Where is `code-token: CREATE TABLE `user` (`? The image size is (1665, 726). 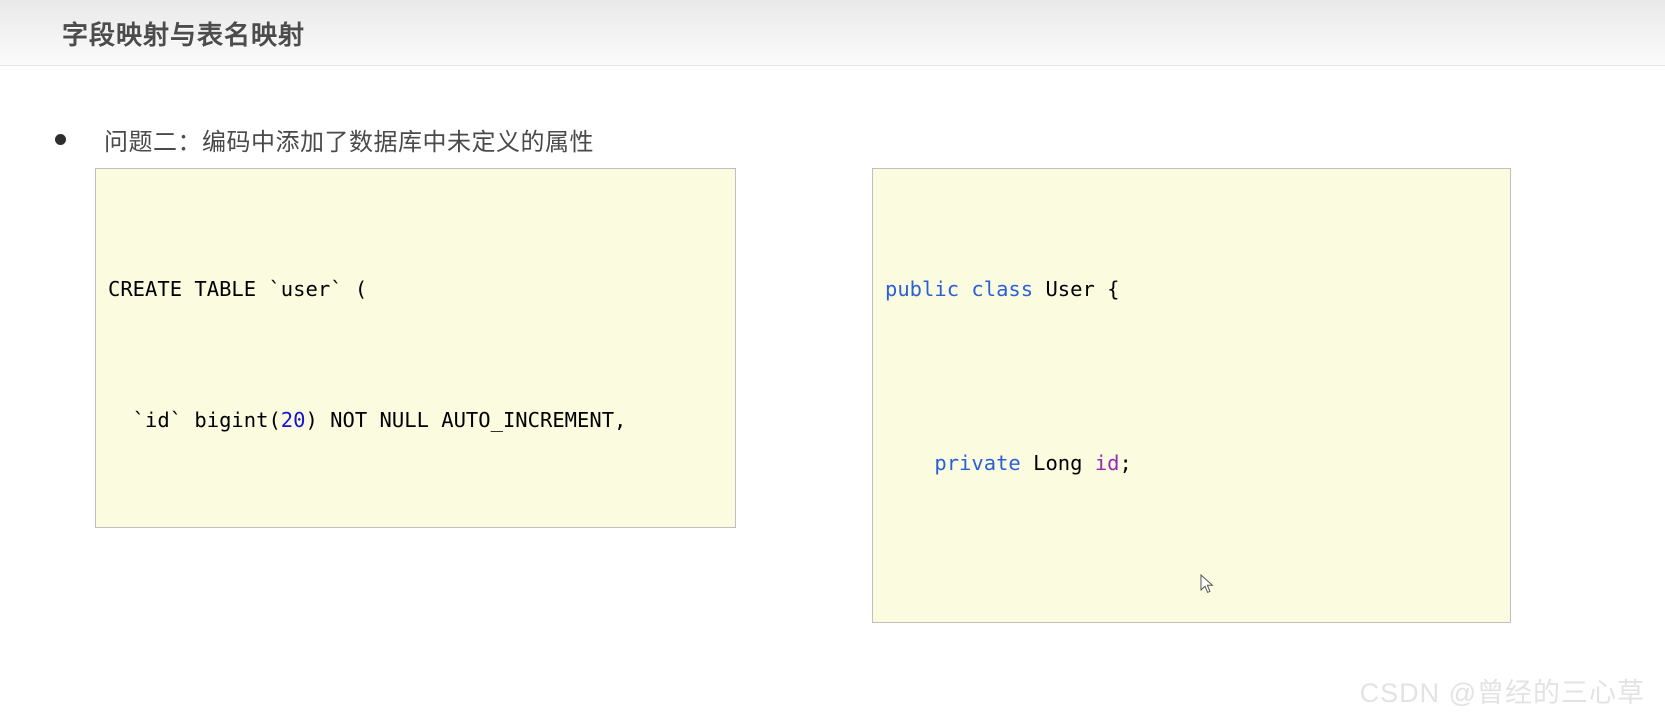
code-token: CREATE TABLE `user` ( is located at coordinates (238, 289).